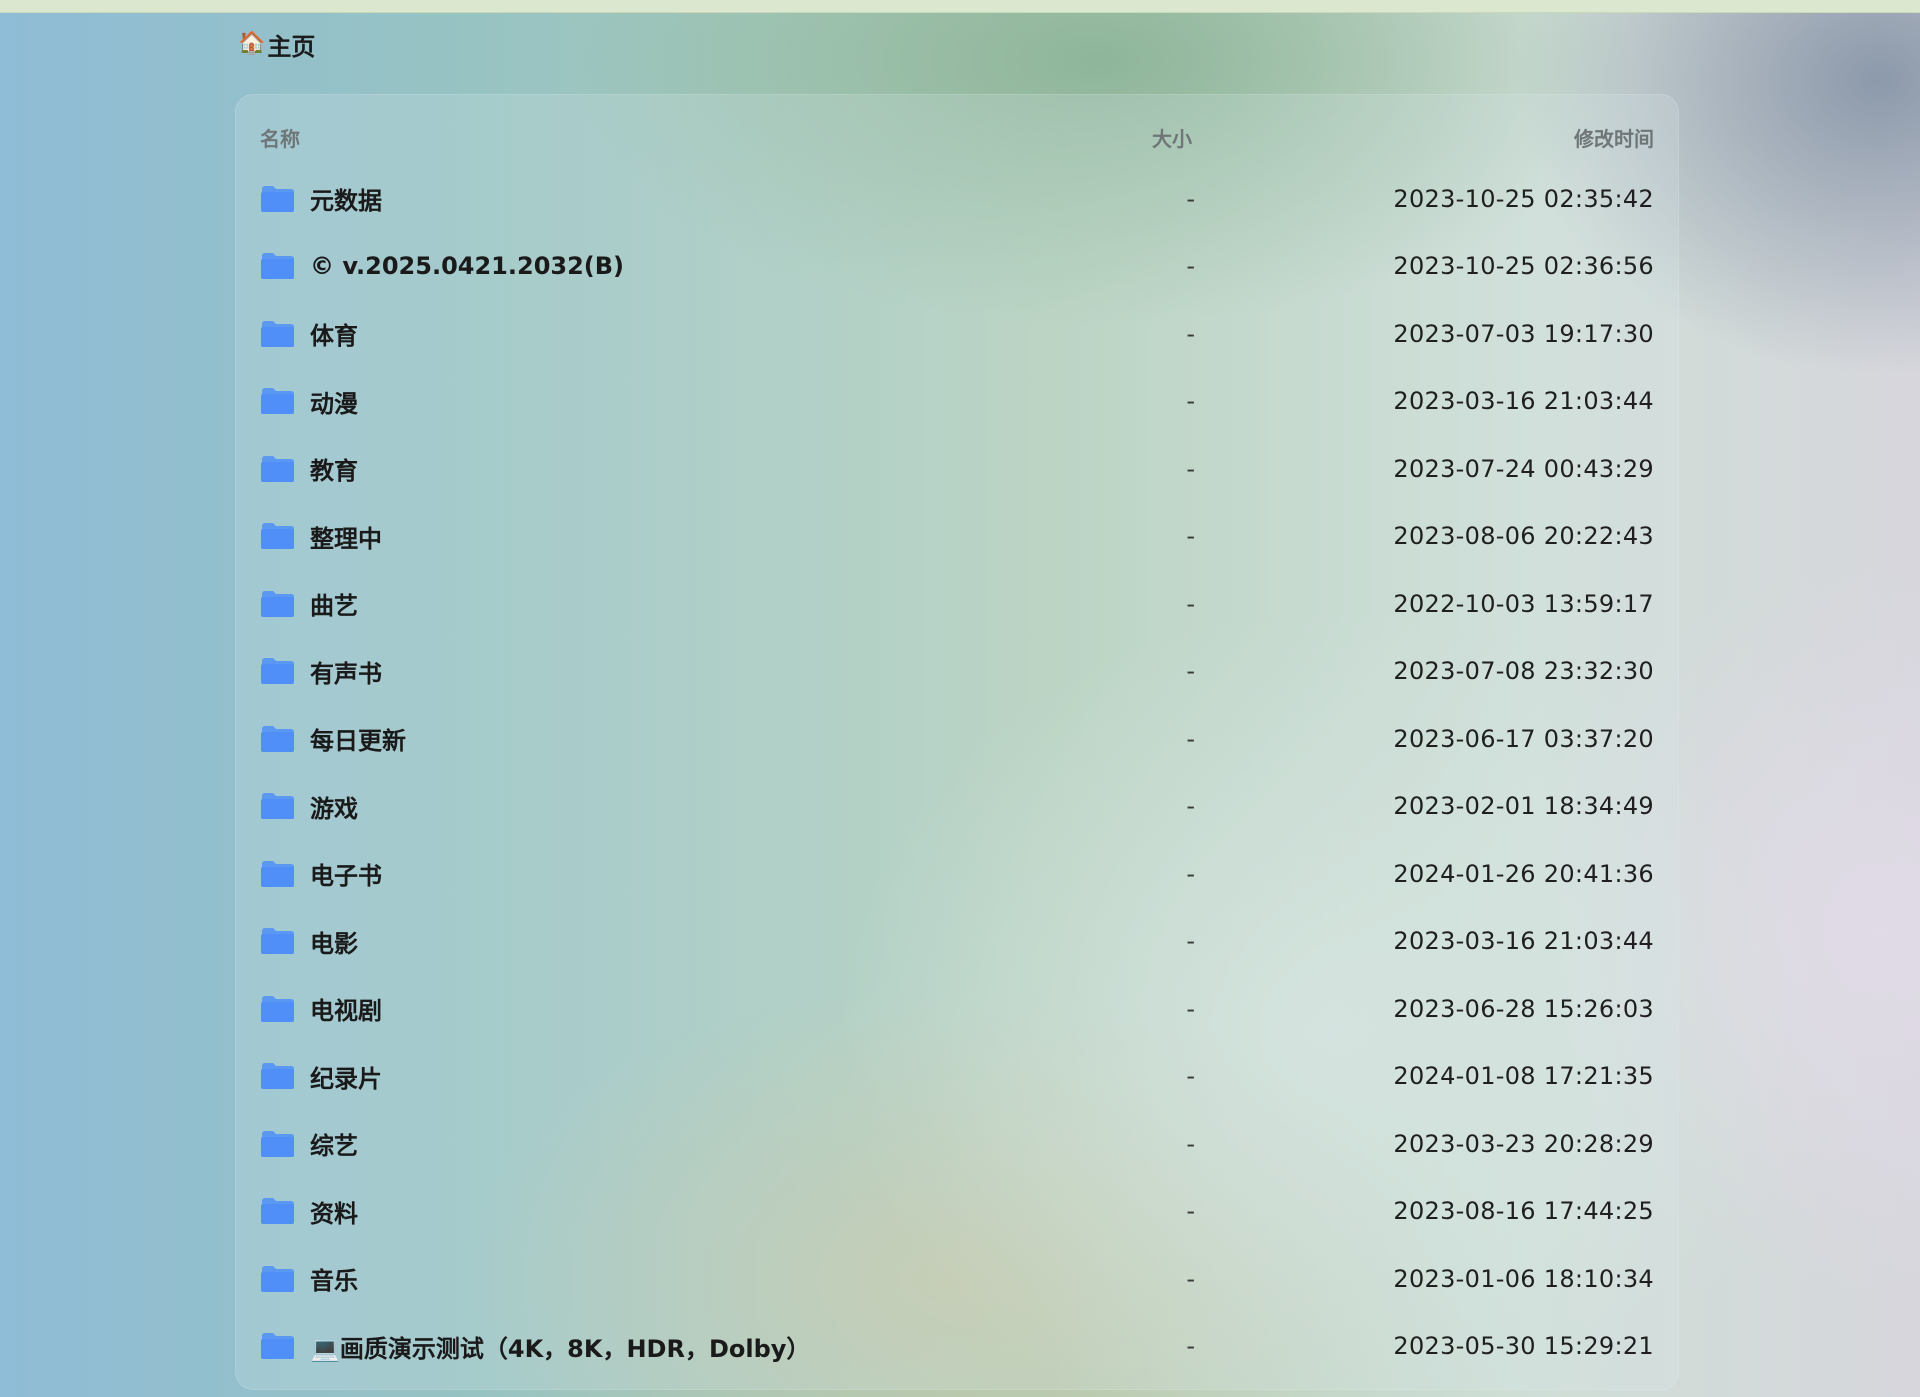  I want to click on file-name-label: 纪录片, so click(346, 1078).